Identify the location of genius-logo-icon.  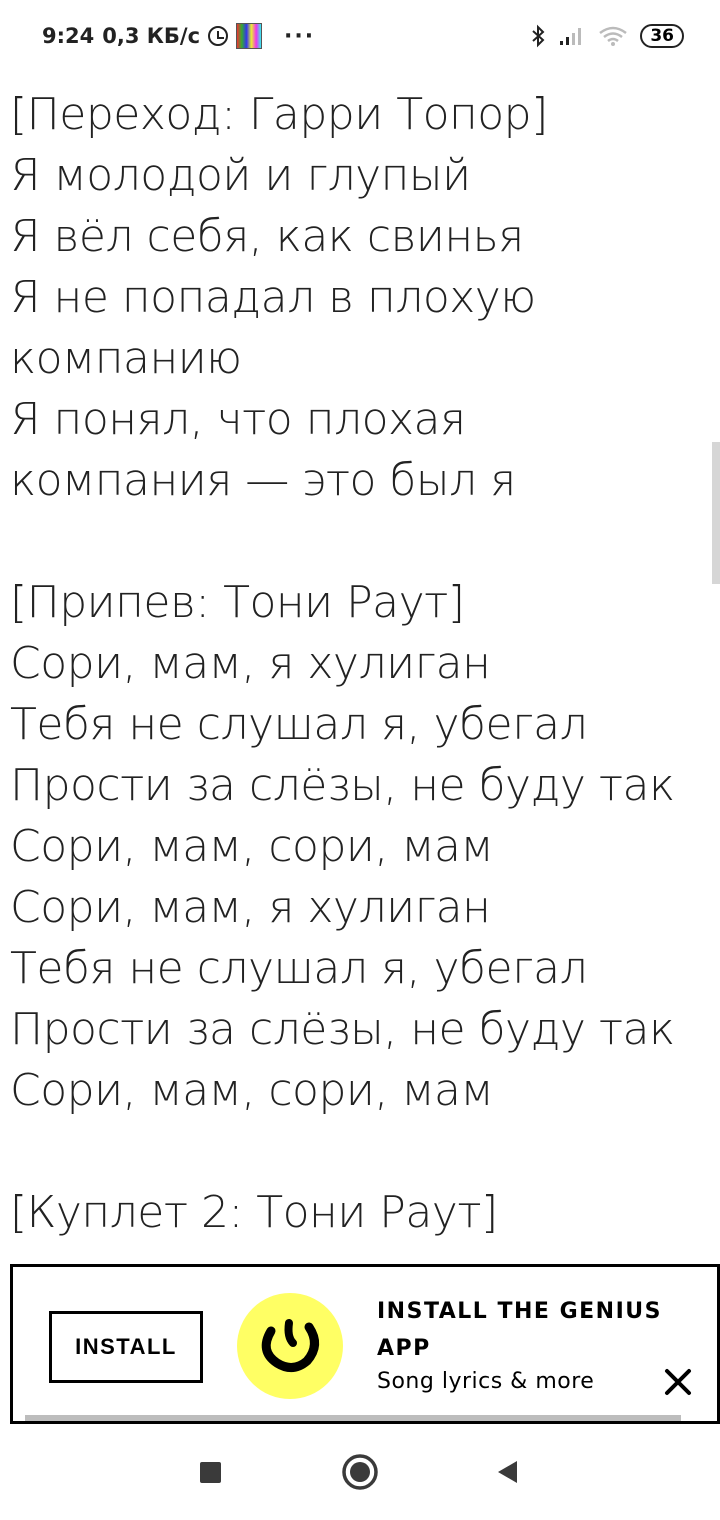
(290, 1346).